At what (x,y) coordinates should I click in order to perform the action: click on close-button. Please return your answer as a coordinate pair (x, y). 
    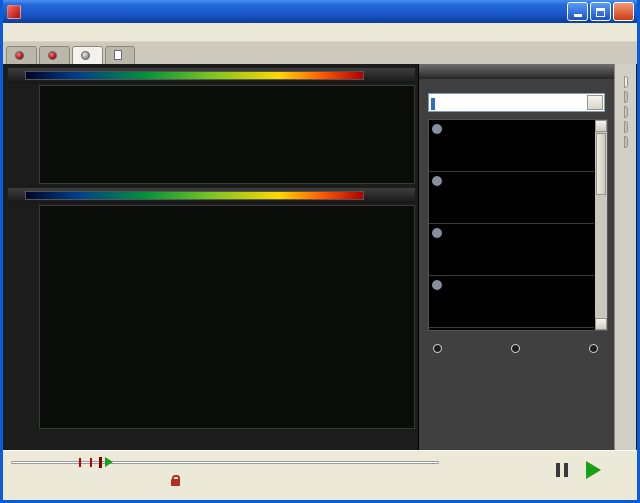
    Looking at the image, I should click on (623, 11).